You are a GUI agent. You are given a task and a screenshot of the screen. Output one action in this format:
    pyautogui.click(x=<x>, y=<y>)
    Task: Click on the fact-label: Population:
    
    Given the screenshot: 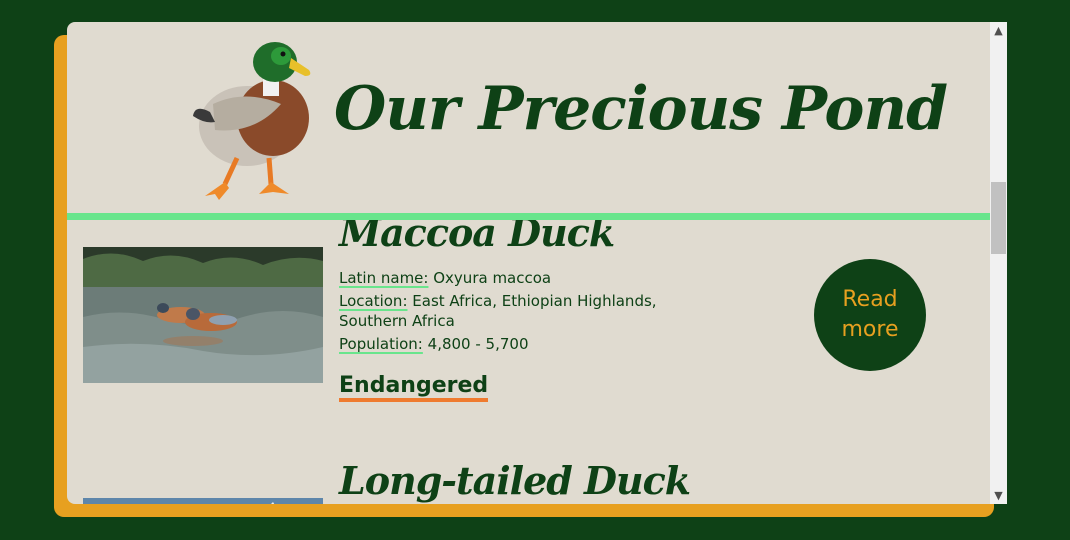 What is the action you would take?
    pyautogui.click(x=381, y=344)
    